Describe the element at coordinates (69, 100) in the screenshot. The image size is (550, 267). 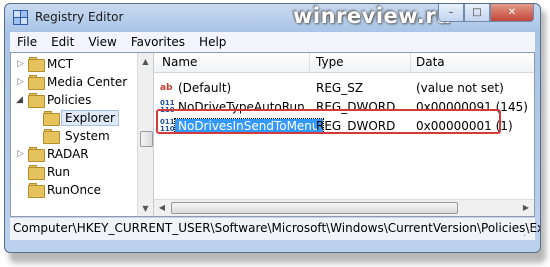
I see `tree-item-label: Policies` at that location.